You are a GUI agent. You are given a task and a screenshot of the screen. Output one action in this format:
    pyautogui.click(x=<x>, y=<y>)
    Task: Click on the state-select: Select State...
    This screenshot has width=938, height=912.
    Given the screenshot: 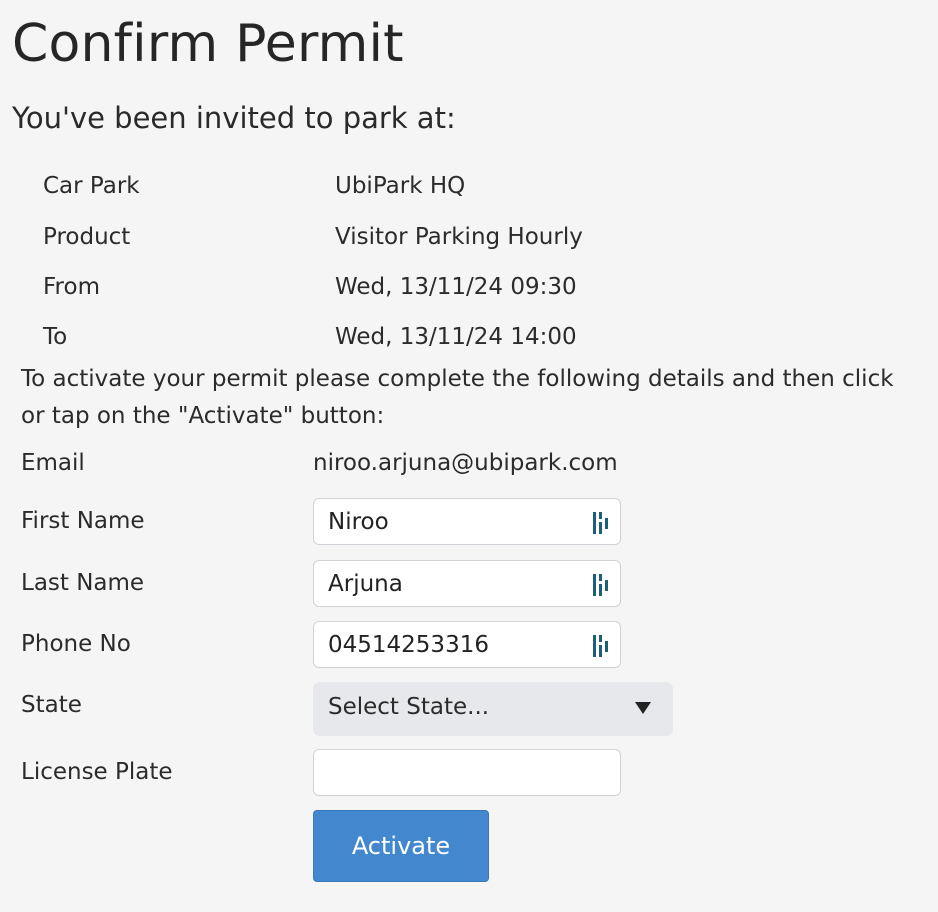 What is the action you would take?
    pyautogui.click(x=493, y=709)
    